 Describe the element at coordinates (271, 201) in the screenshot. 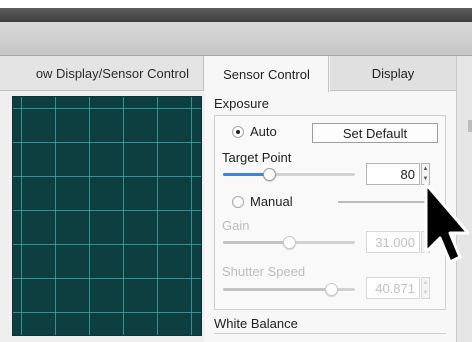

I see `manual-label: Manual` at that location.